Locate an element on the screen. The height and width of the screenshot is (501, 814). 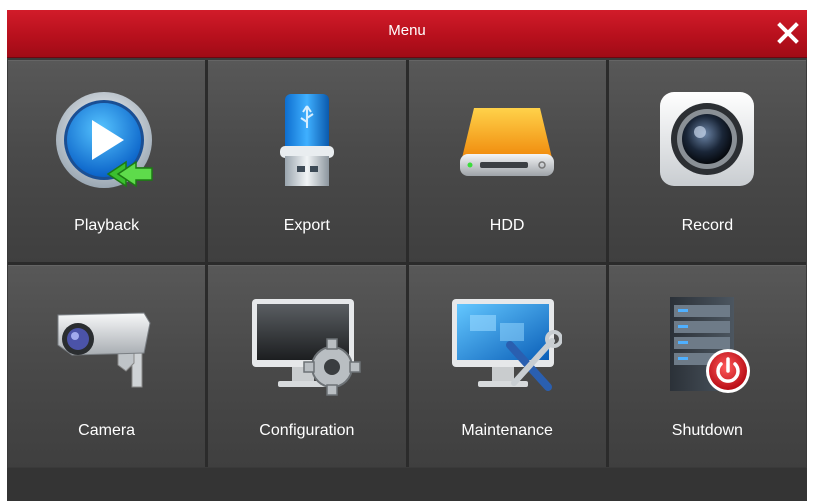
menu-item-label: Playback is located at coordinates (107, 225).